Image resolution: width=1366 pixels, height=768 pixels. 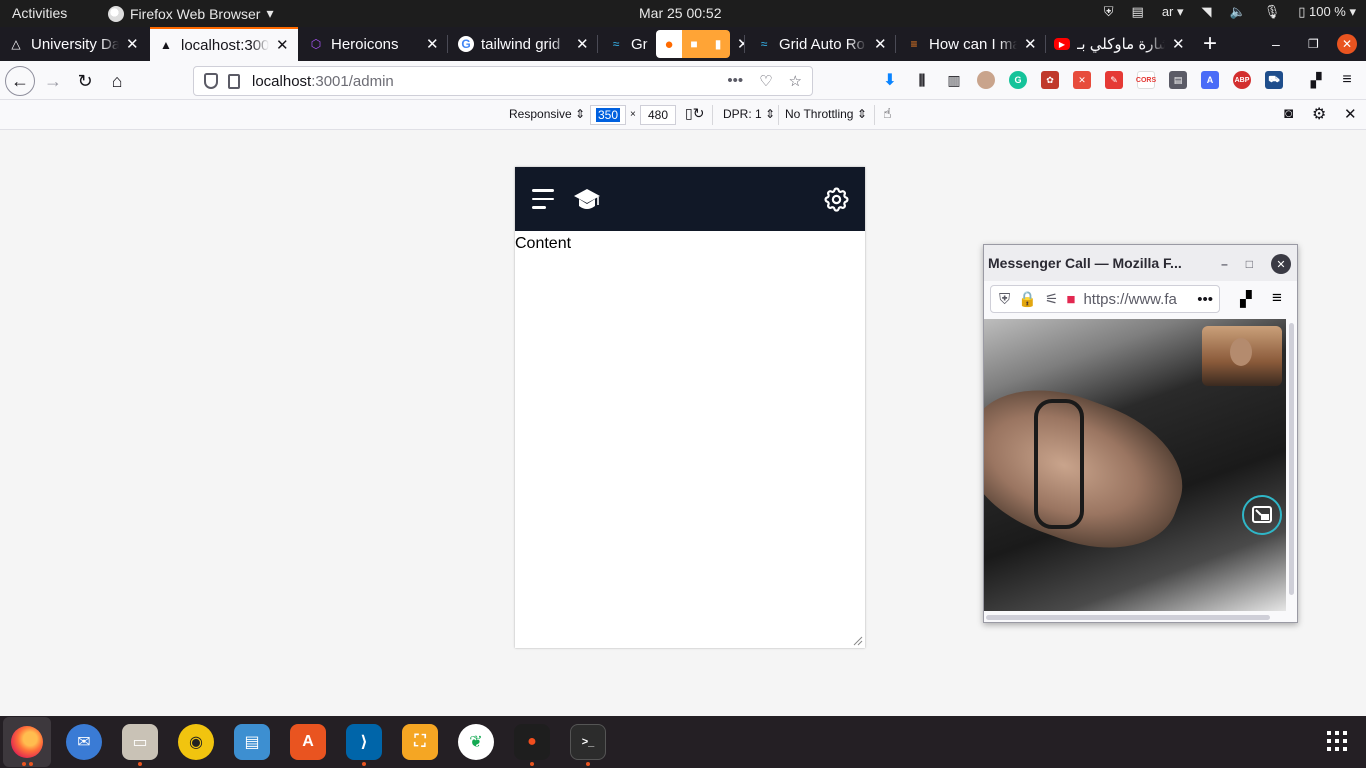 What do you see at coordinates (822, 44) in the screenshot?
I see `tab-grid-auto-rows: ≈ Grid Auto Ro ✕` at bounding box center [822, 44].